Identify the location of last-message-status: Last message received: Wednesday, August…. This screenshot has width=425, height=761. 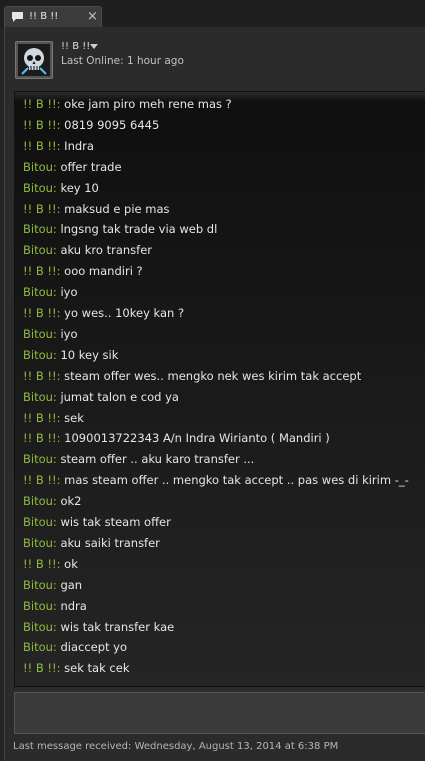
(176, 746).